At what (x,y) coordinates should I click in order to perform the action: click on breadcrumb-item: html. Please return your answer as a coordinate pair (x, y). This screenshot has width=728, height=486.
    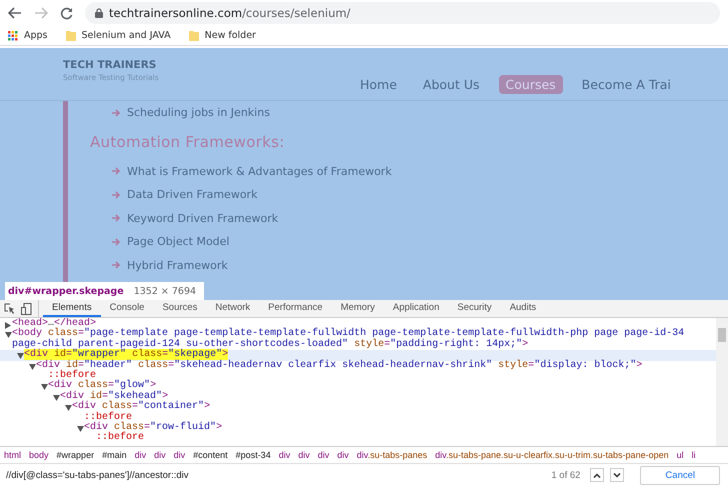
    Looking at the image, I should click on (13, 455).